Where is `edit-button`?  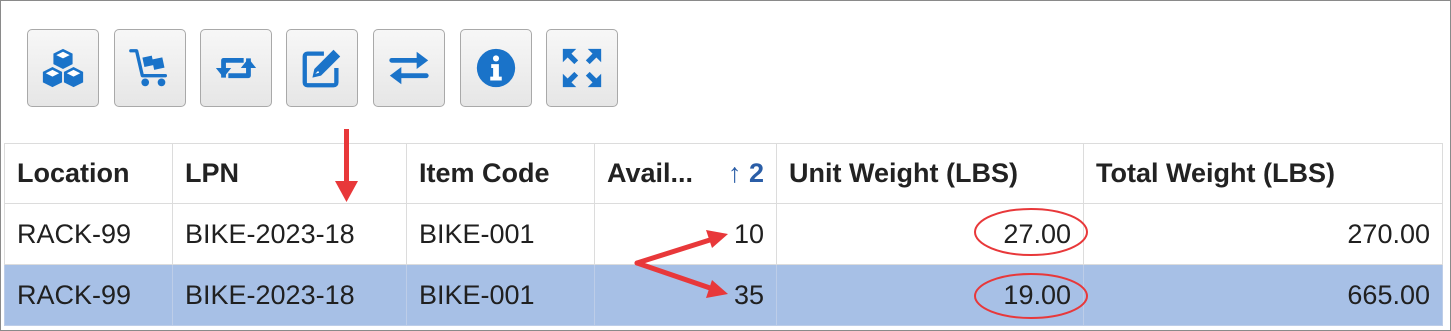
edit-button is located at coordinates (322, 68).